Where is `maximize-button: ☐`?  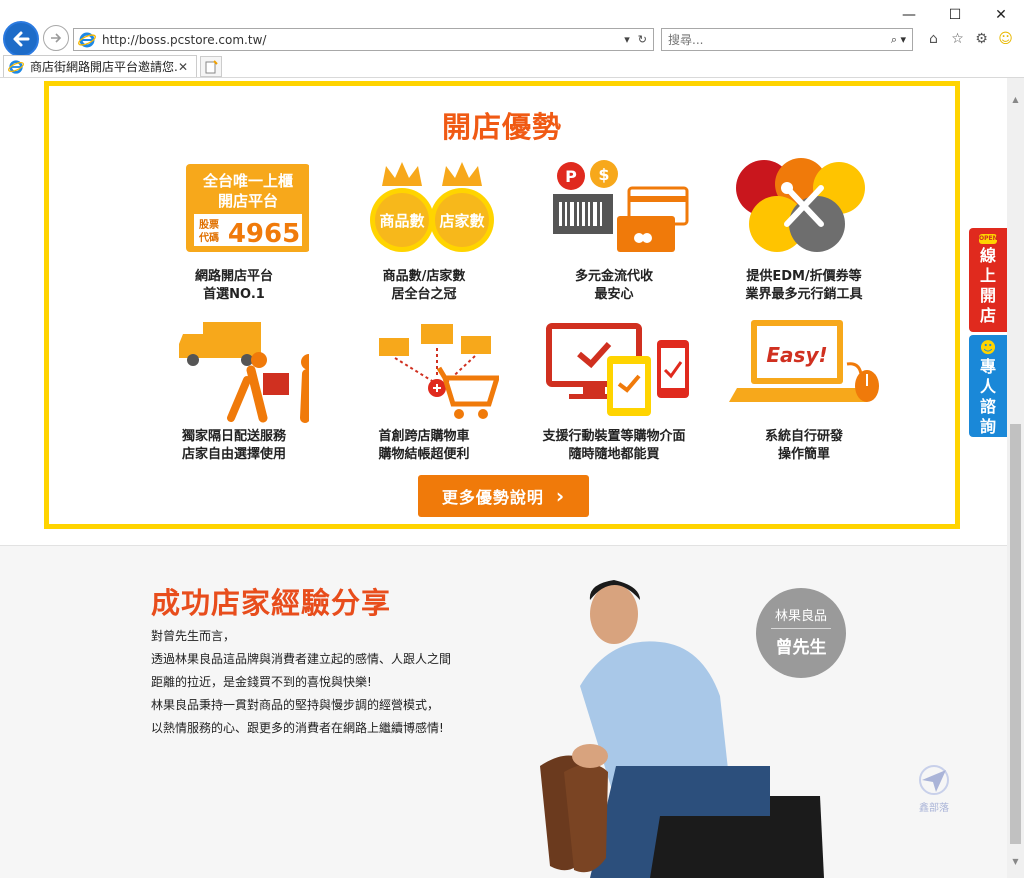 maximize-button: ☐ is located at coordinates (955, 15).